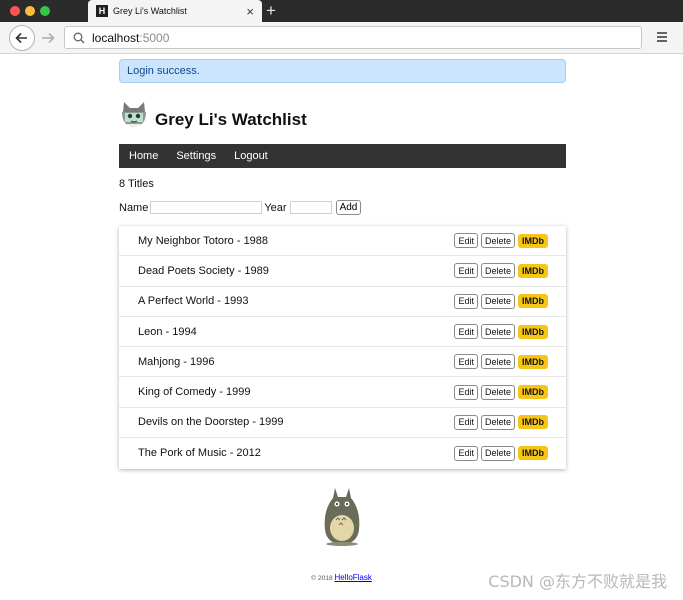  What do you see at coordinates (116, 37) in the screenshot?
I see `url-host: localhost` at bounding box center [116, 37].